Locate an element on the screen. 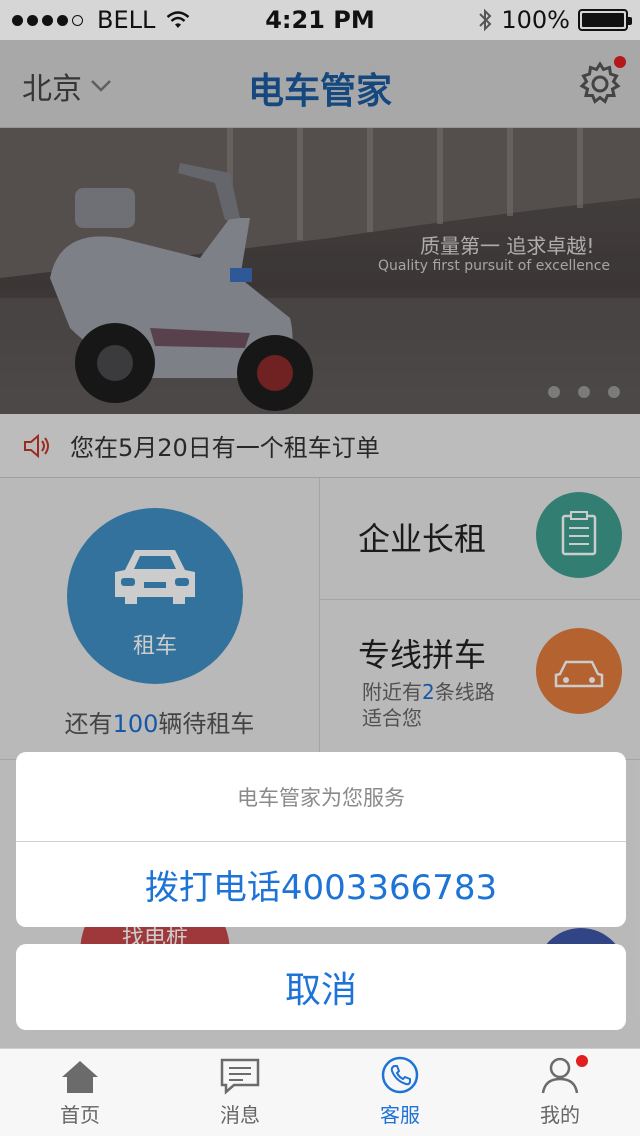 This screenshot has width=640, height=1136. action-sheet-title: 电车管家为您服务 is located at coordinates (321, 797).